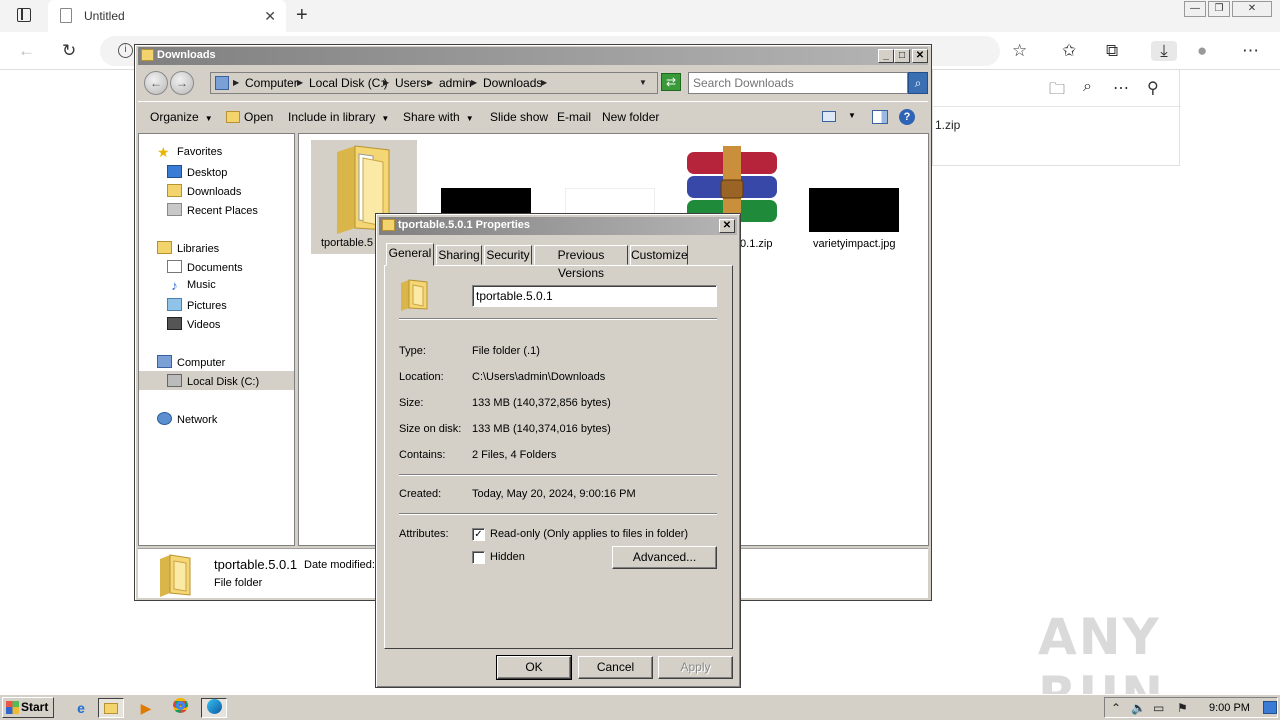 The width and height of the screenshot is (1280, 720). I want to click on documents-icon, so click(174, 266).